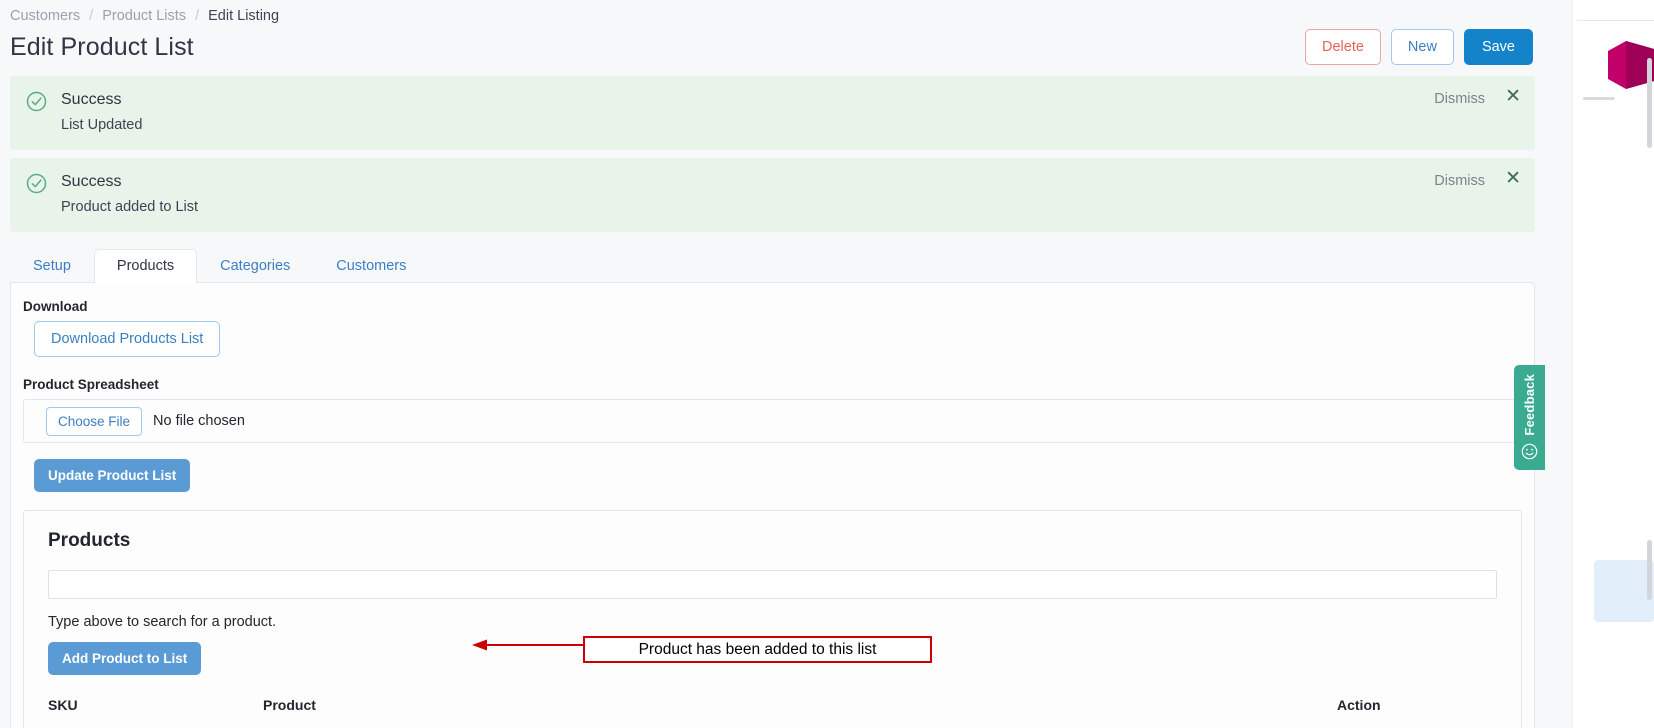  What do you see at coordinates (162, 622) in the screenshot?
I see `product-search-hint: Type above to search for a product.` at bounding box center [162, 622].